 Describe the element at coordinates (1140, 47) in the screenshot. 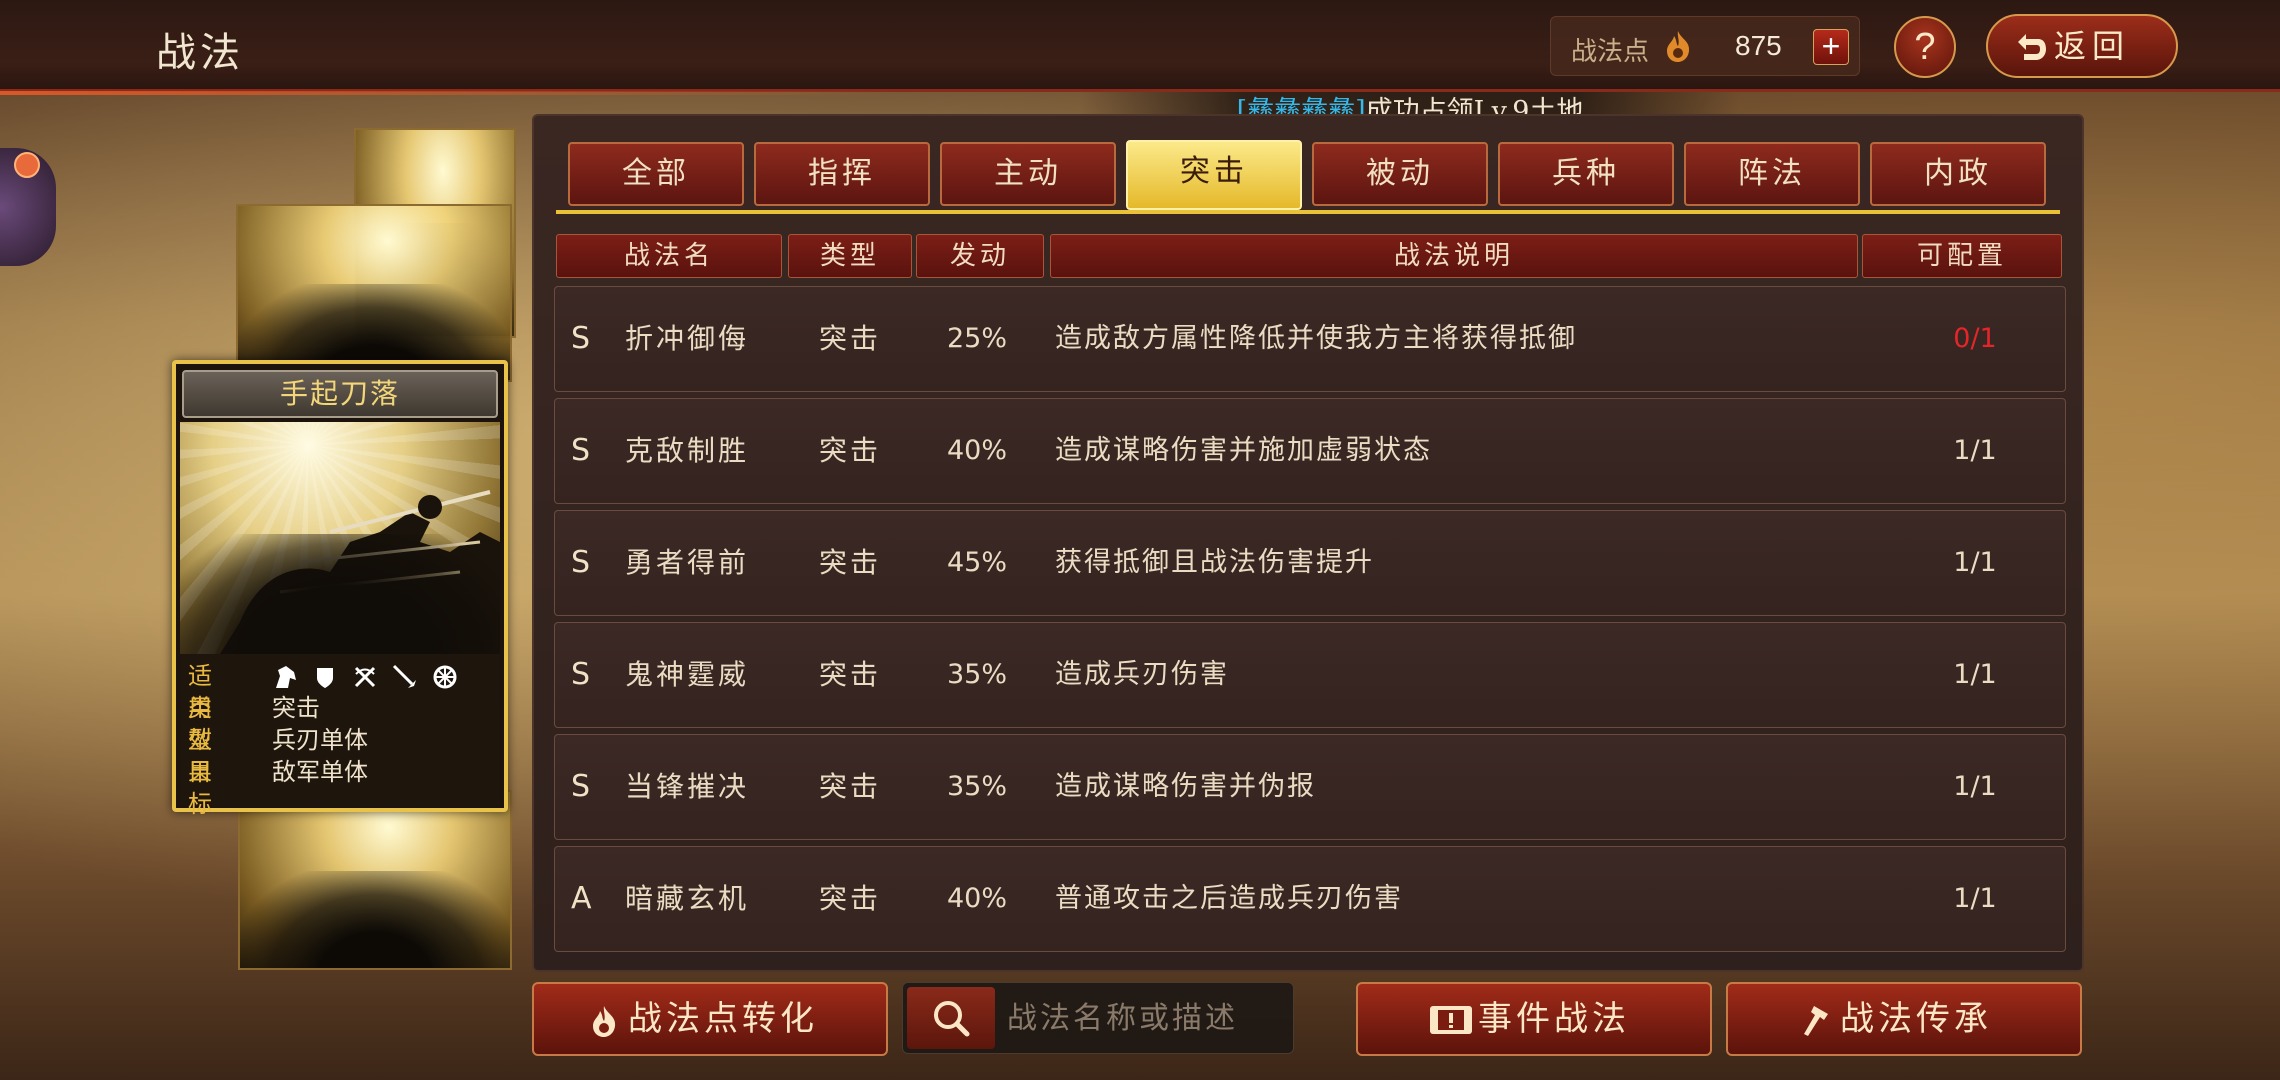

I see `top-bar: 战法 战法点 875 + ? 返回` at that location.